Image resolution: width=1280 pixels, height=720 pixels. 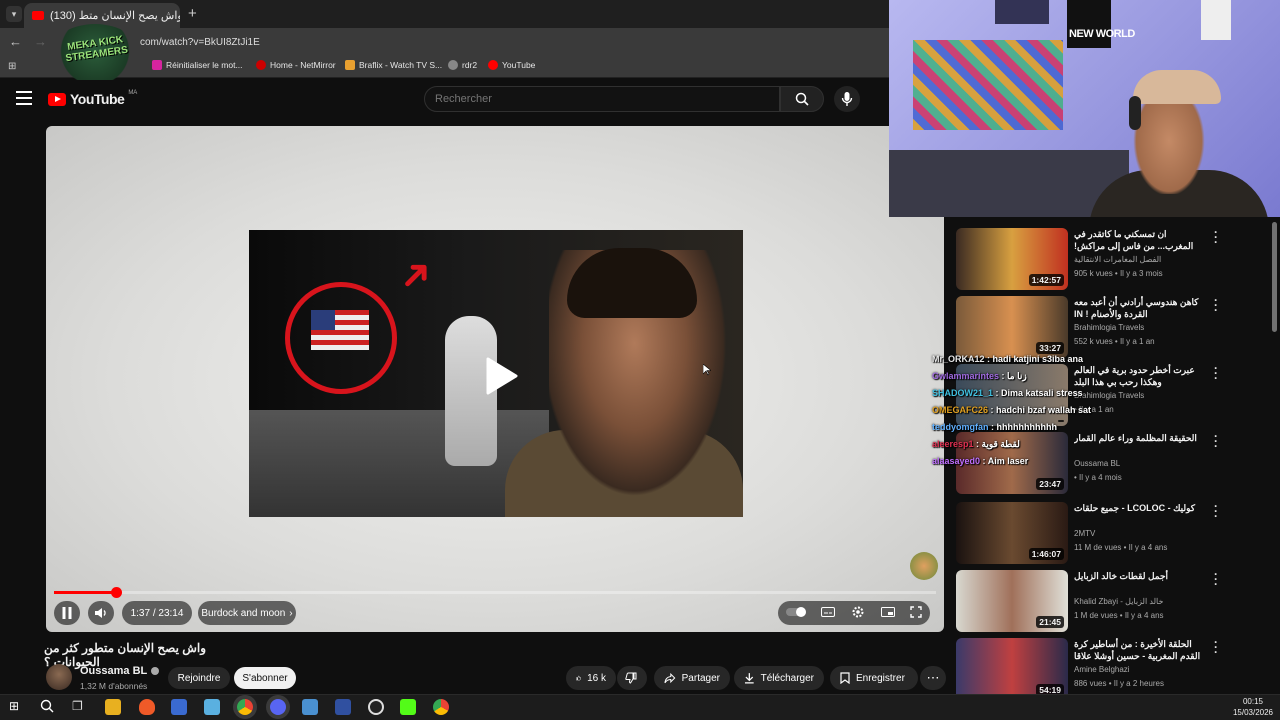 I want to click on sidebar-scrollbar, so click(x=1274, y=277).